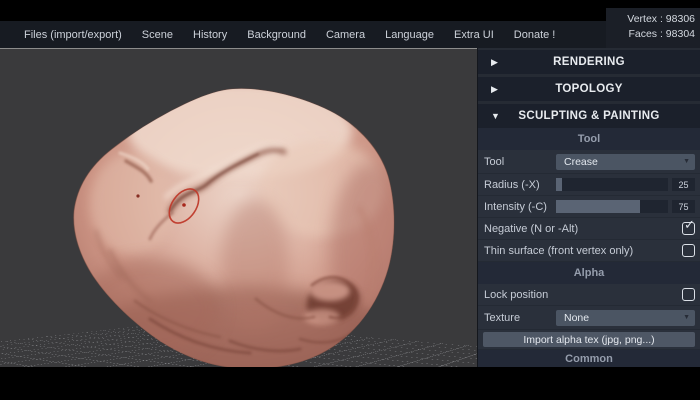  Describe the element at coordinates (589, 358) in the screenshot. I see `subsection-common-header: Common` at that location.